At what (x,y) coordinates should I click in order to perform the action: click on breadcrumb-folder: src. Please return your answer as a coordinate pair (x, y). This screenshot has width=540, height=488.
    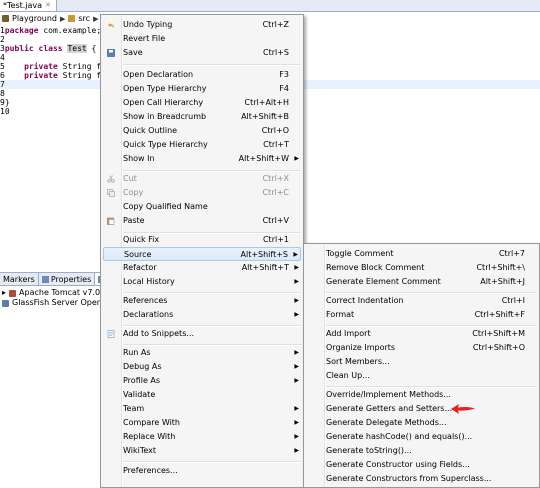
    Looking at the image, I should click on (84, 18).